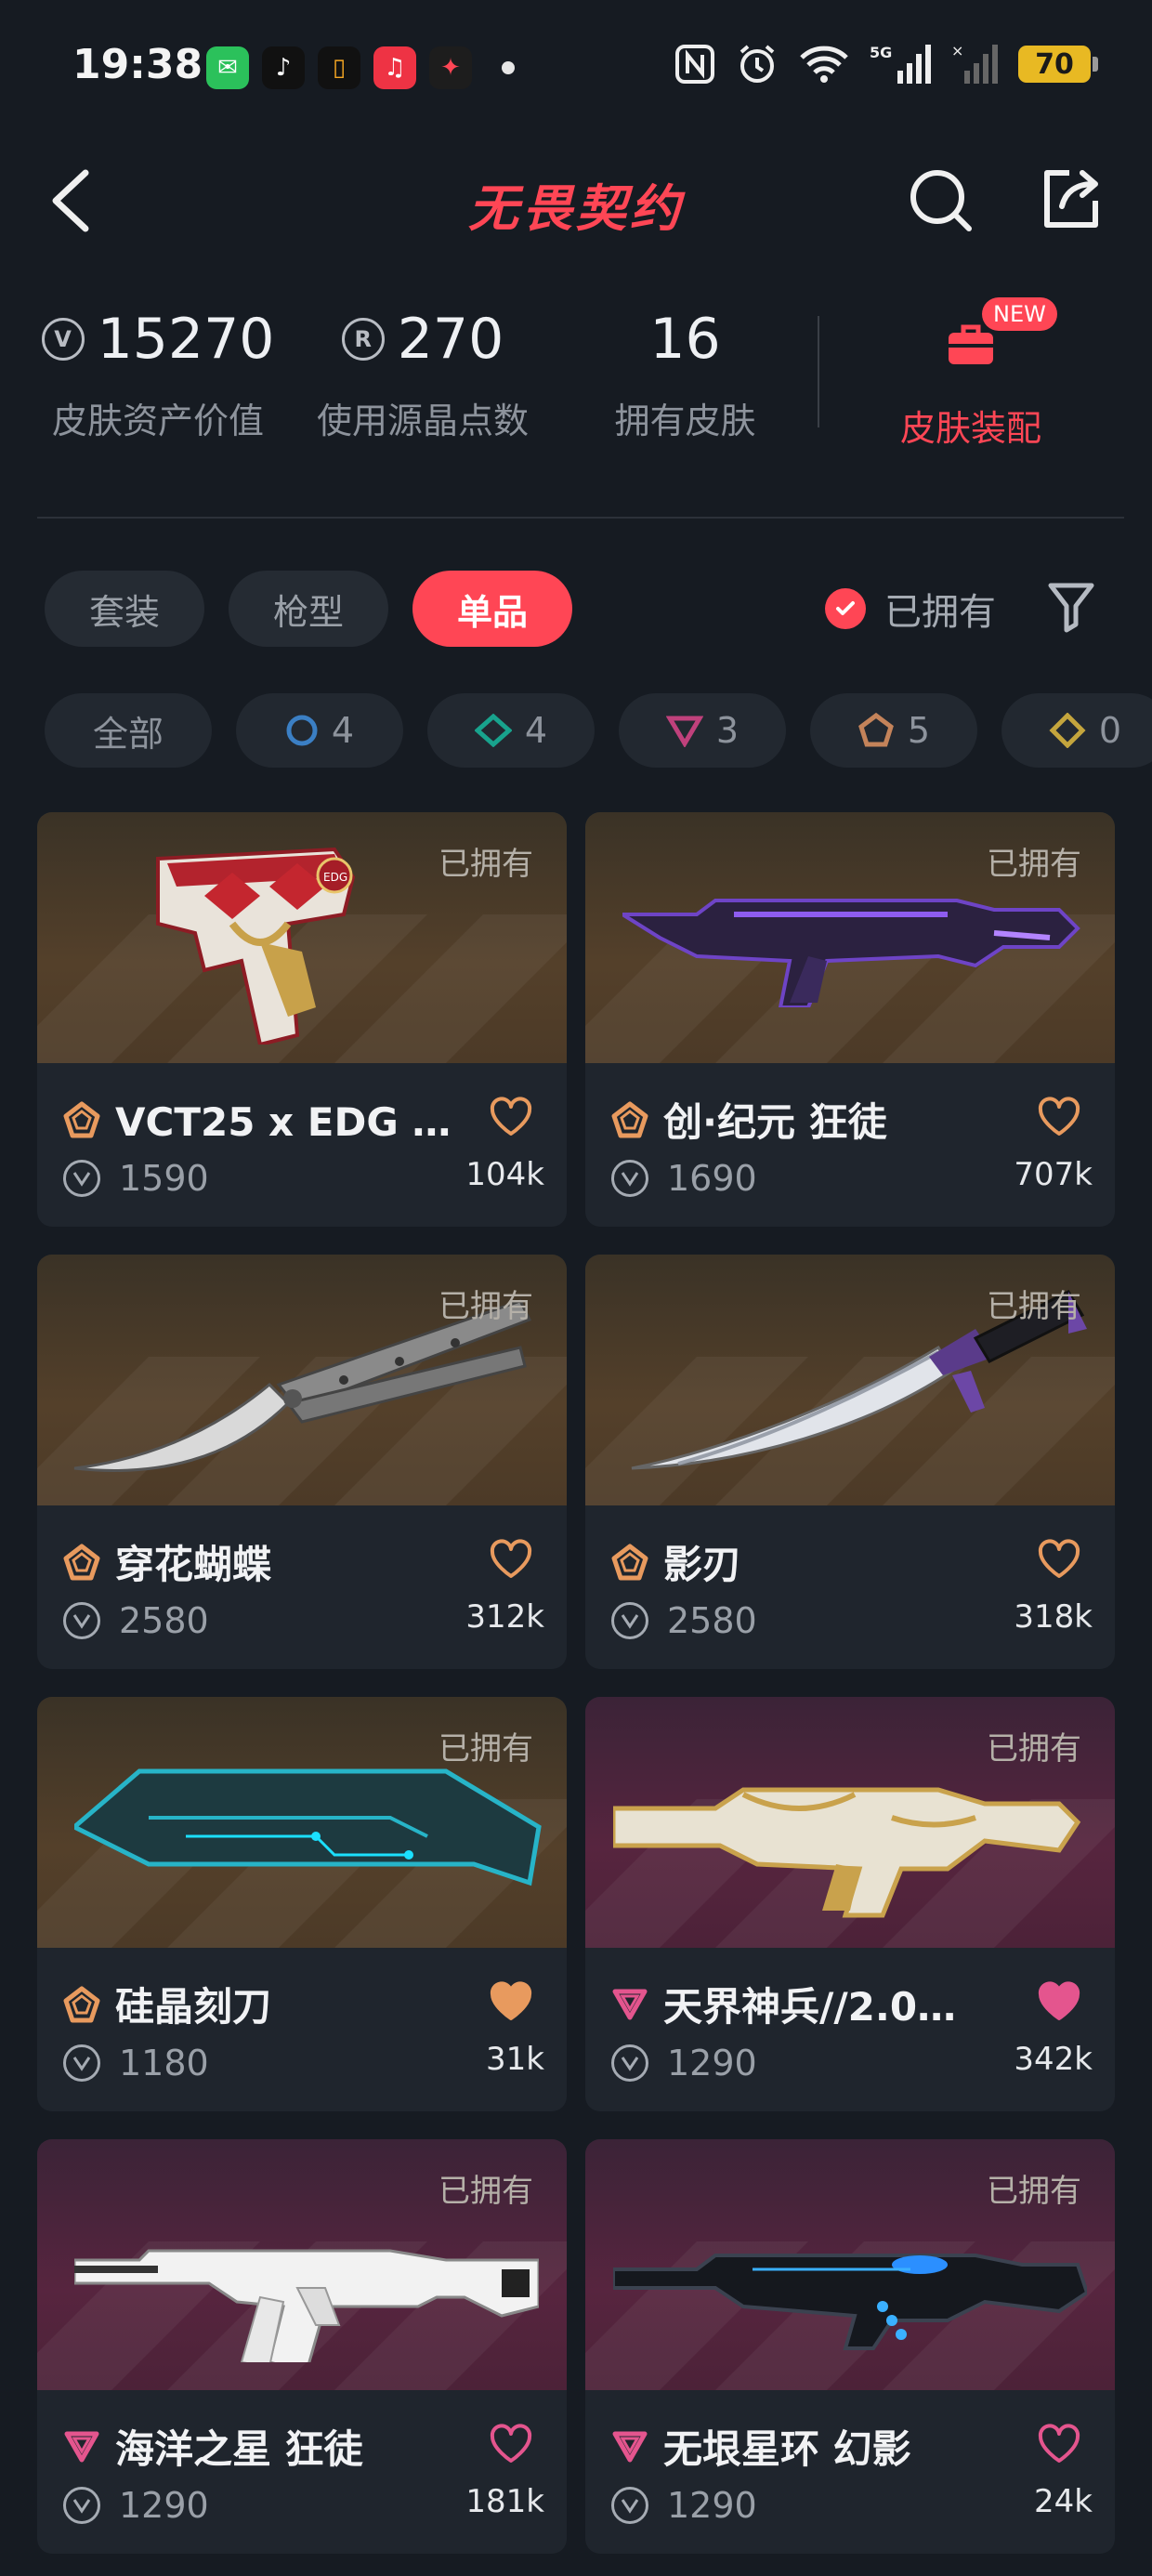 The width and height of the screenshot is (1152, 2576). I want to click on checkmark-icon, so click(845, 608).